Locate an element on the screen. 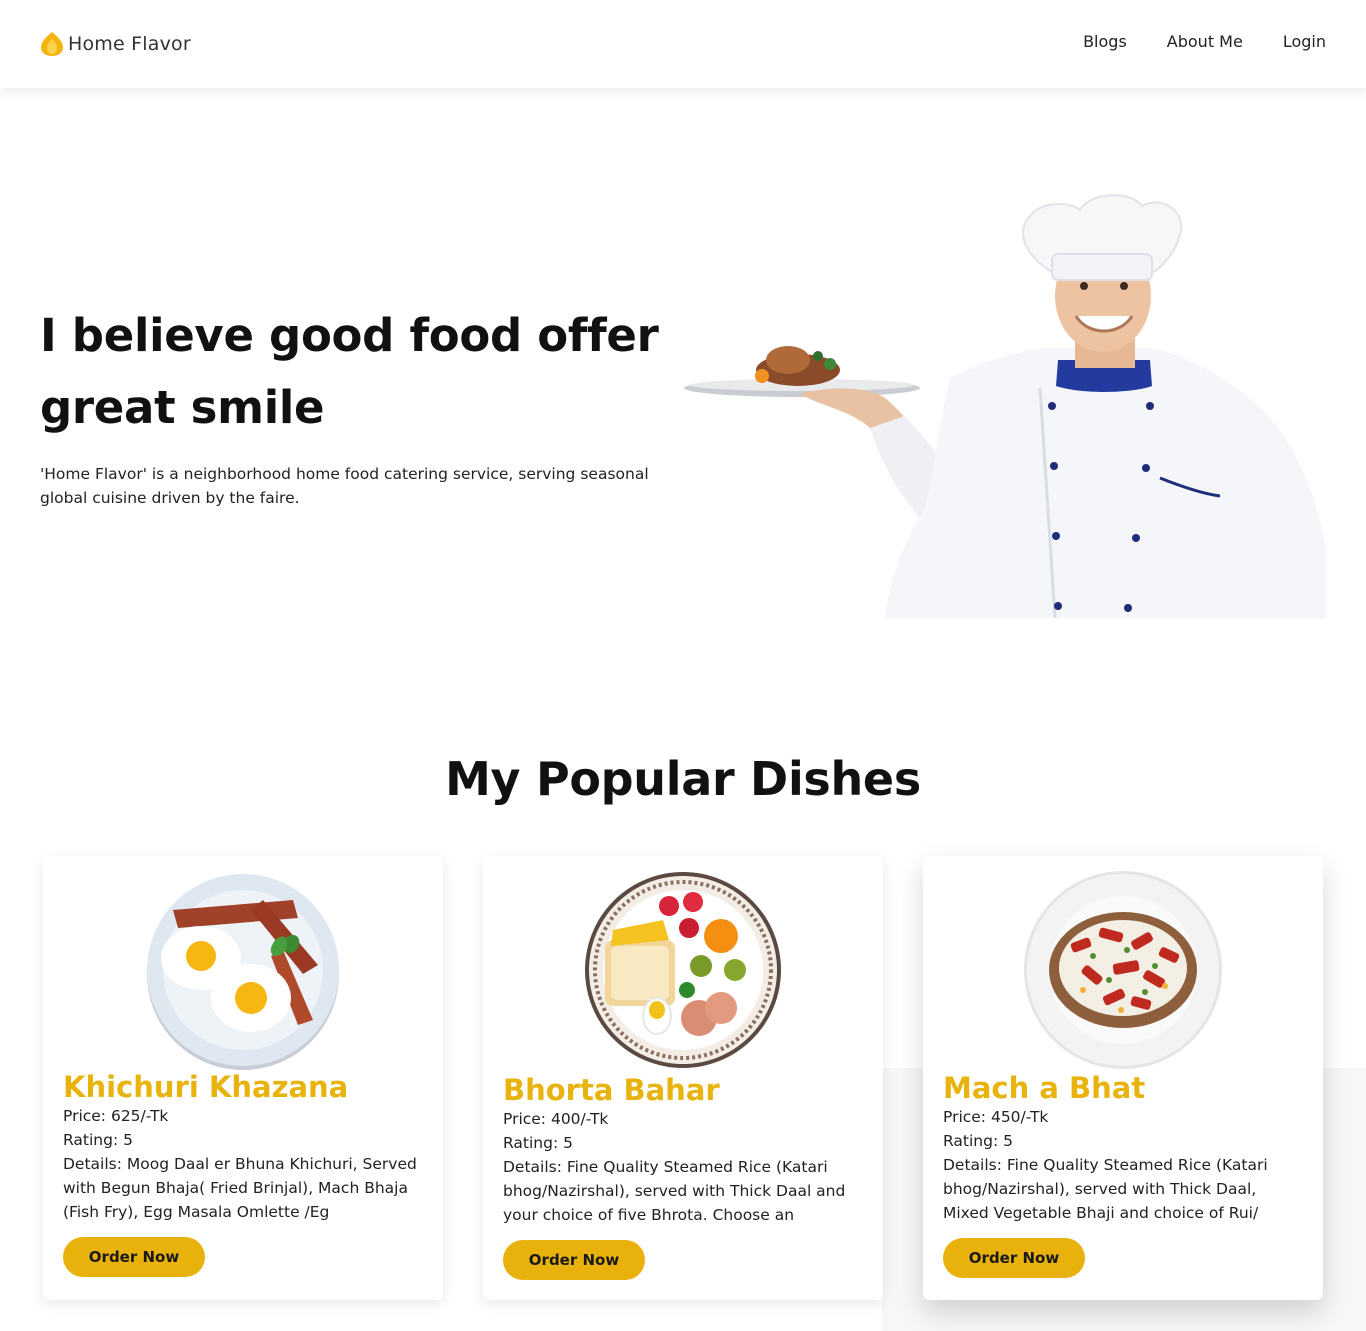 The width and height of the screenshot is (1366, 1331). dish-price: Price: 625/-Tk is located at coordinates (116, 1116).